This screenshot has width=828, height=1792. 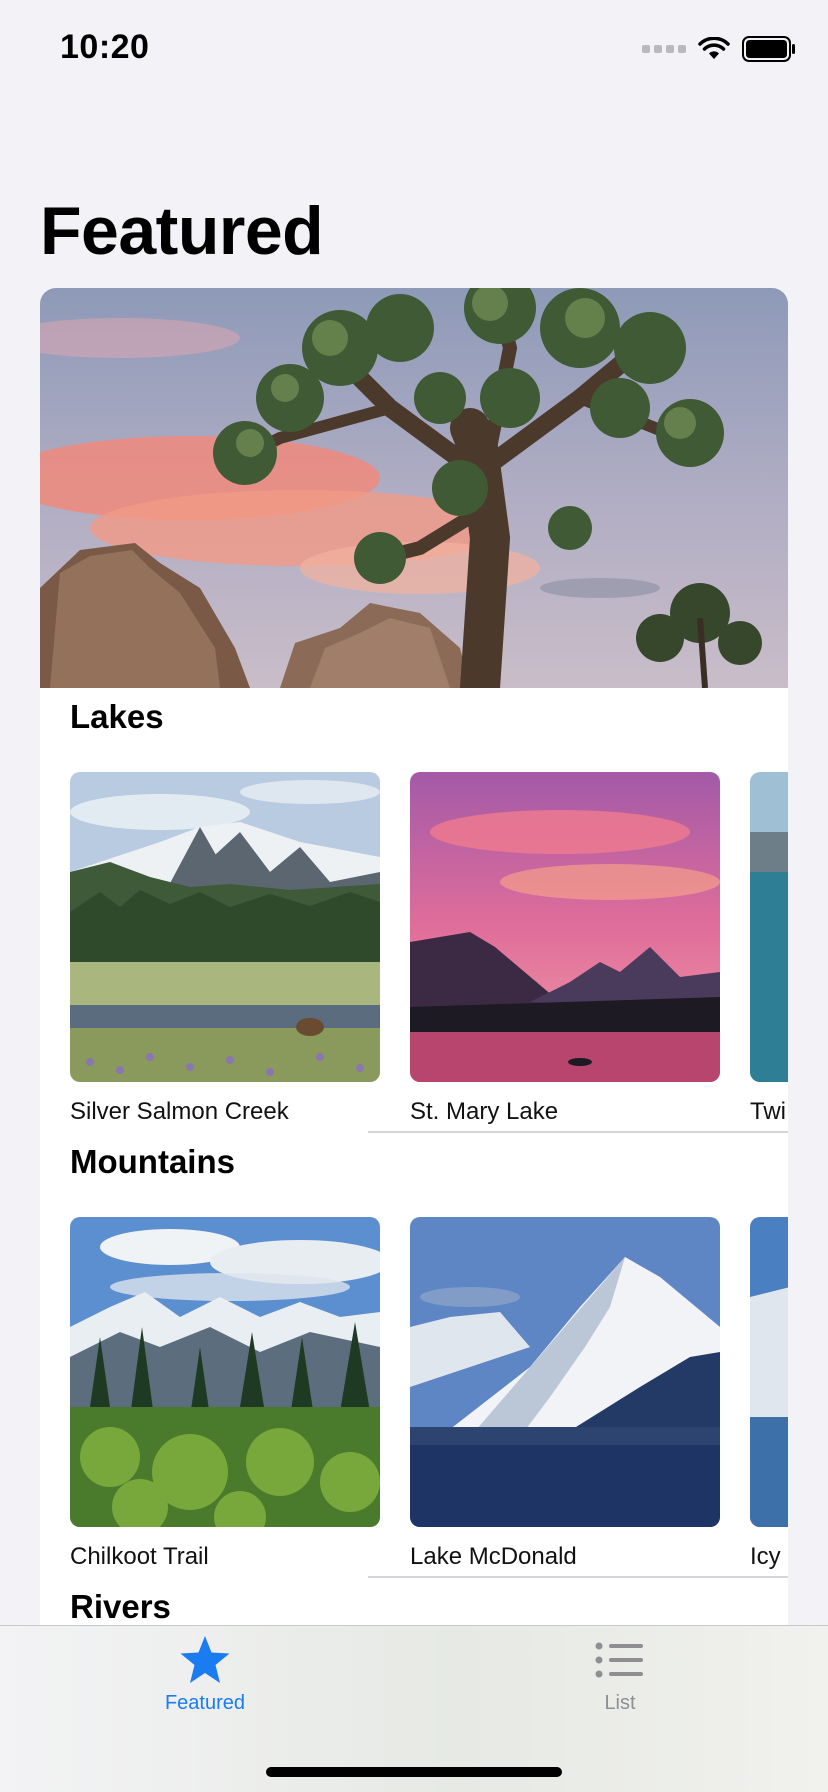 What do you see at coordinates (179, 1111) in the screenshot?
I see `landmark-name: Silver Salmon Creek` at bounding box center [179, 1111].